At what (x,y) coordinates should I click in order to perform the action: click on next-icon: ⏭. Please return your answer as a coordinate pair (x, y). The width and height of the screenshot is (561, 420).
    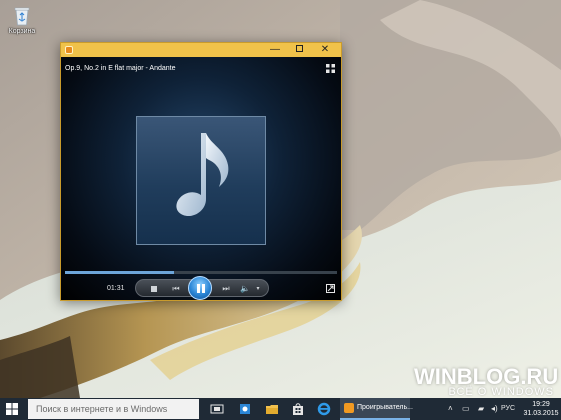
    Looking at the image, I should click on (226, 288).